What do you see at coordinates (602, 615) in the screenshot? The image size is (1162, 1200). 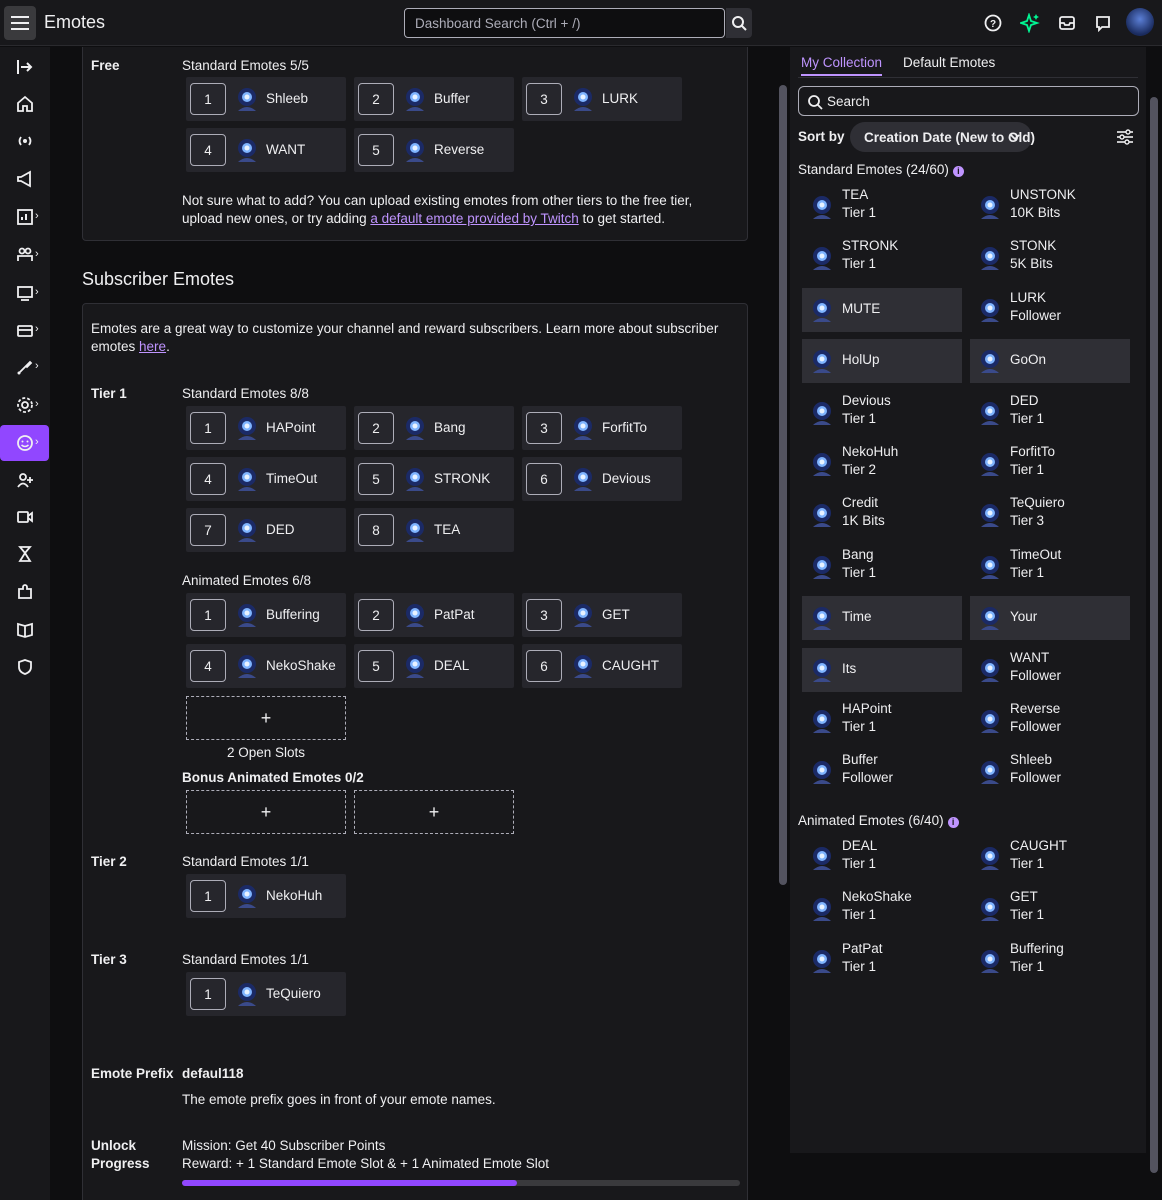 I see `emote-slot: 3 GET` at bounding box center [602, 615].